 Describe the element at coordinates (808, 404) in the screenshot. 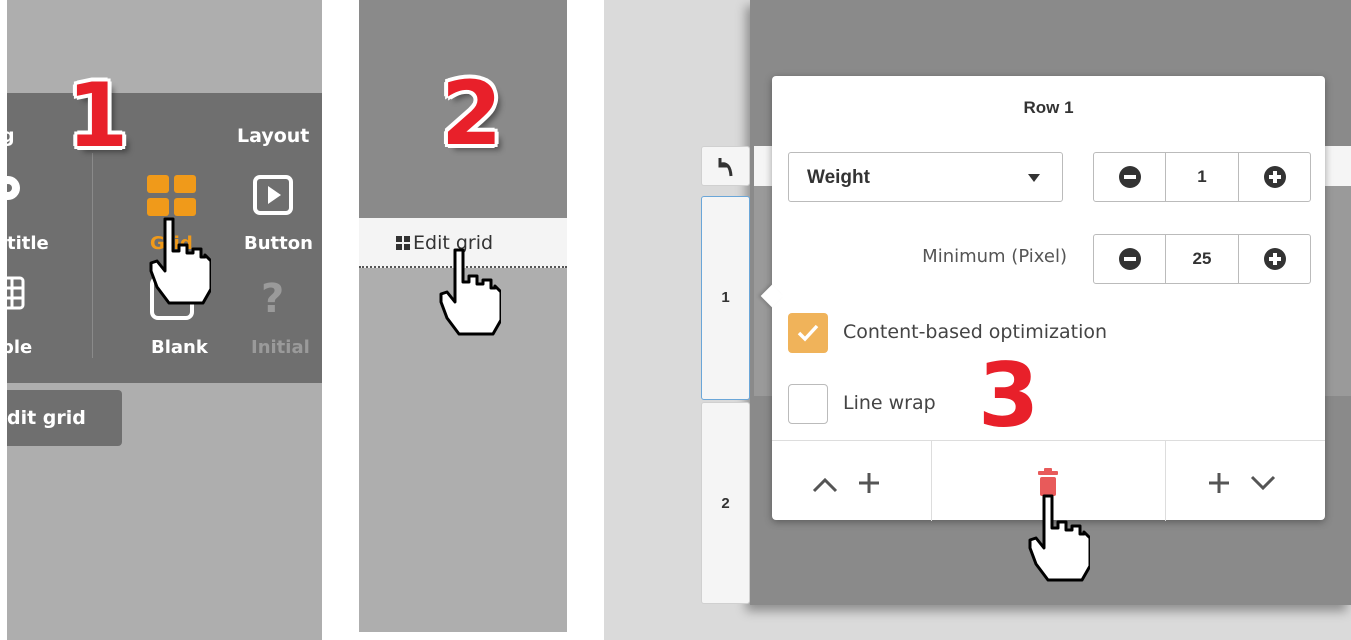

I see `line-wrap-checkbox` at that location.